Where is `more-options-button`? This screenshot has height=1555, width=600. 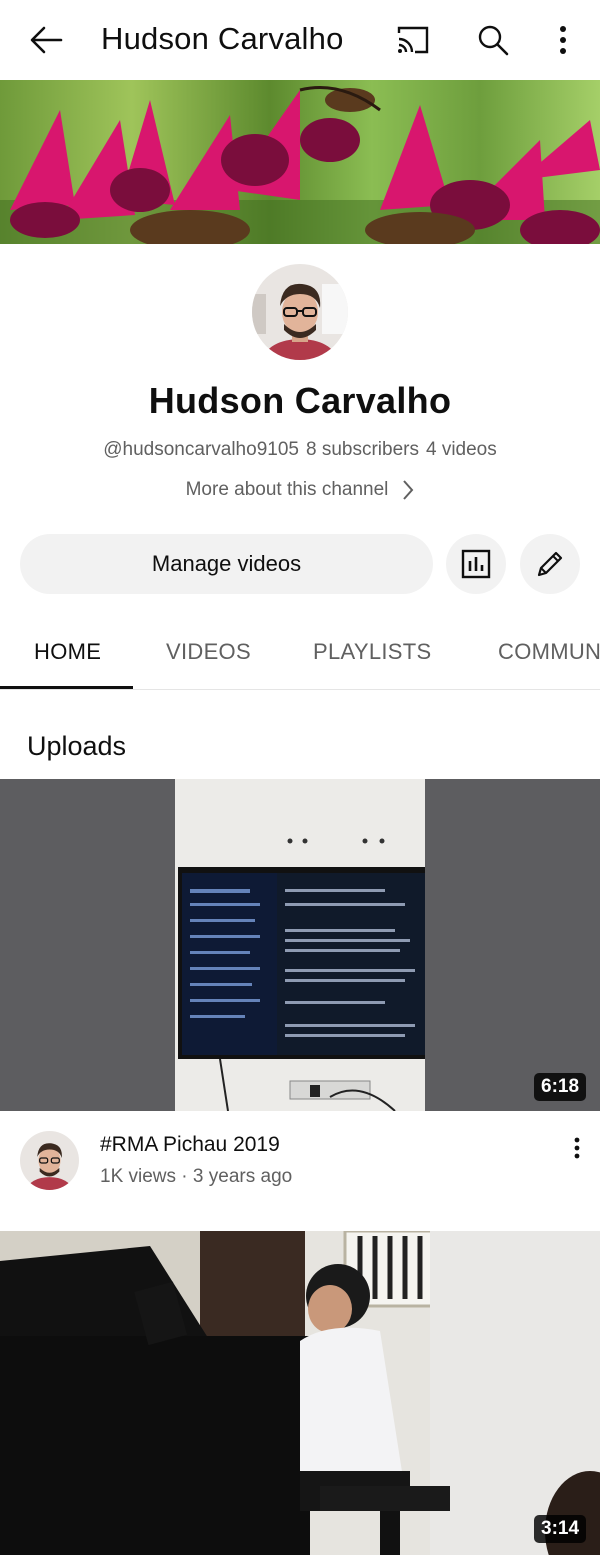 more-options-button is located at coordinates (563, 40).